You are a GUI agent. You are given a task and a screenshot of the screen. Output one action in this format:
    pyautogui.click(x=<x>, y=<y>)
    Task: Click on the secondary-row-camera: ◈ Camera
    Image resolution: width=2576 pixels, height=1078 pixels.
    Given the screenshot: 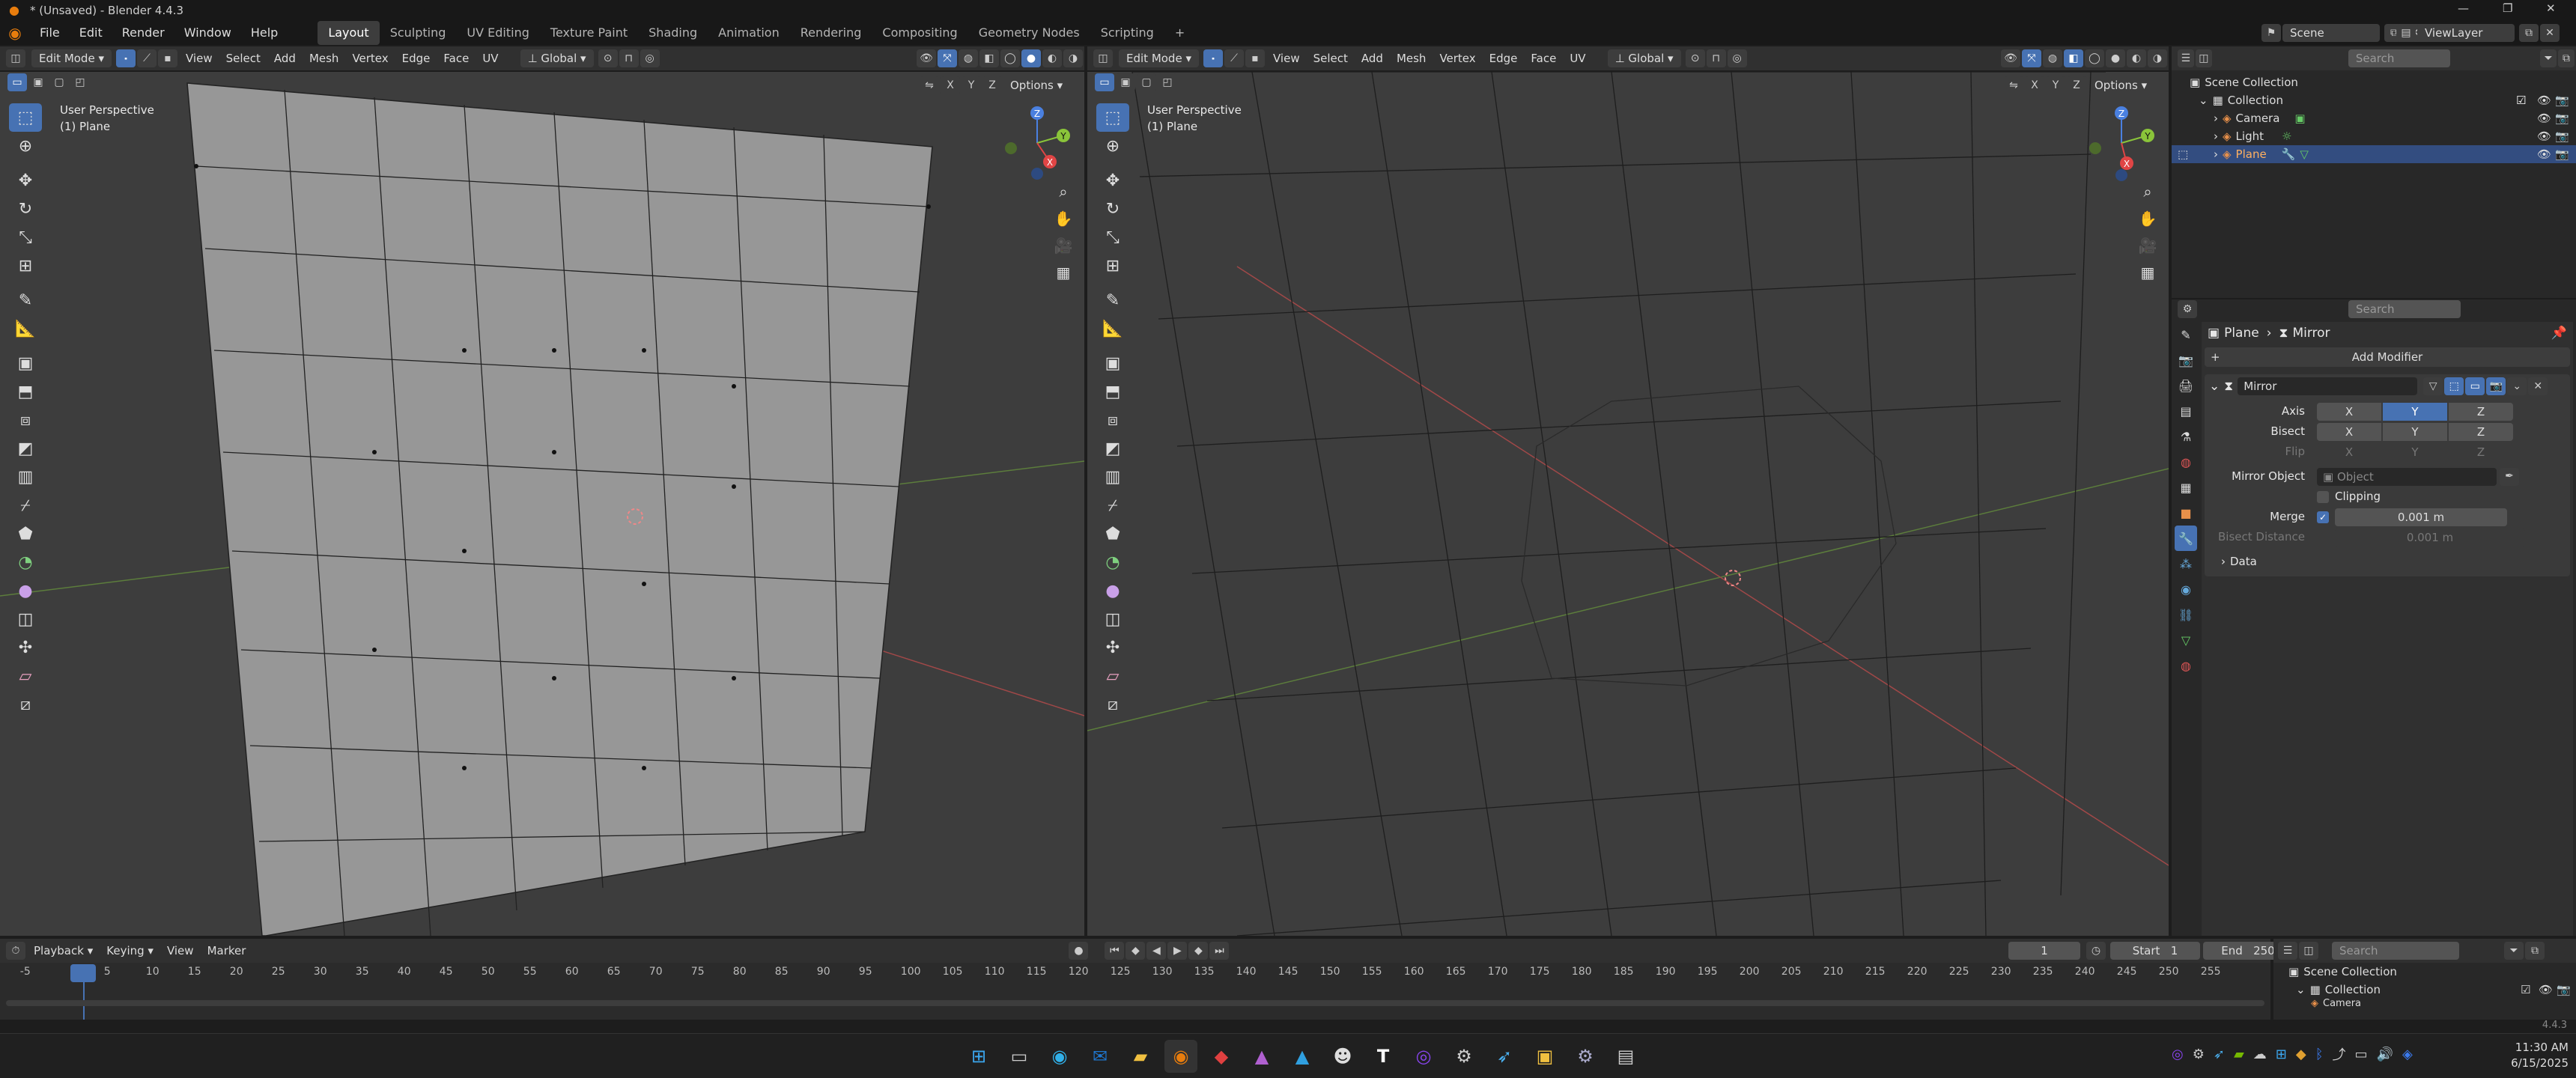 What is the action you would take?
    pyautogui.click(x=2424, y=1004)
    